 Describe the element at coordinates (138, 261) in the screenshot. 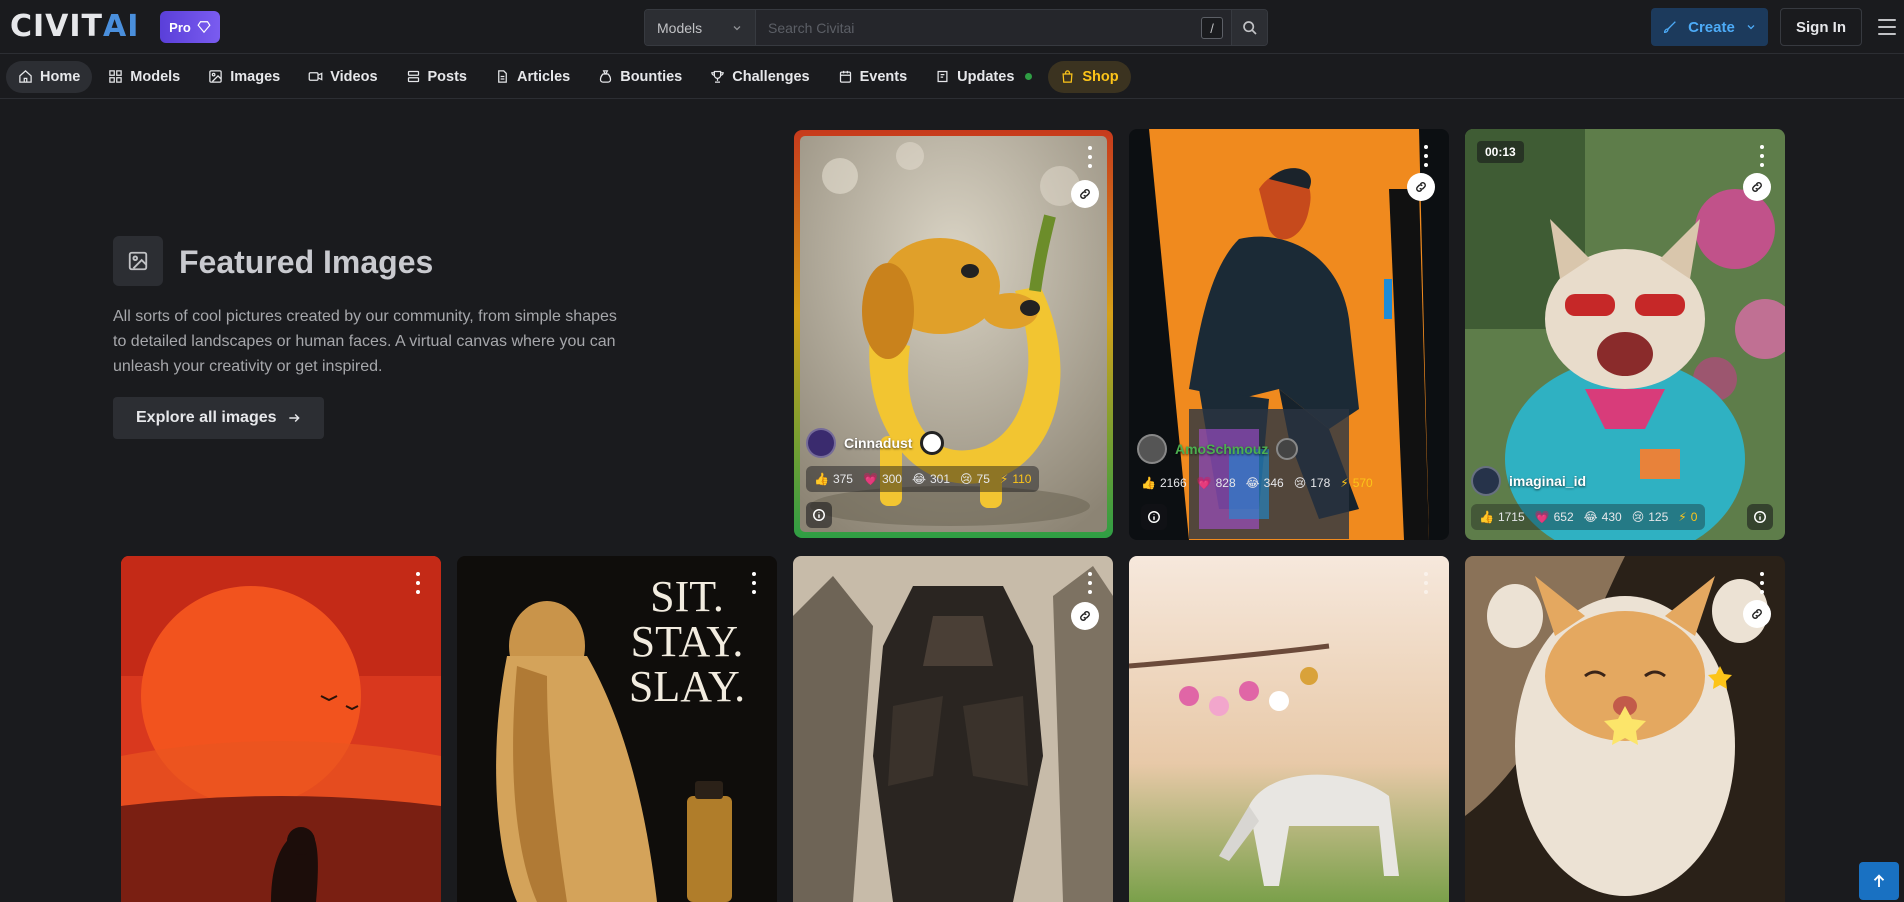

I see `image-icon` at that location.